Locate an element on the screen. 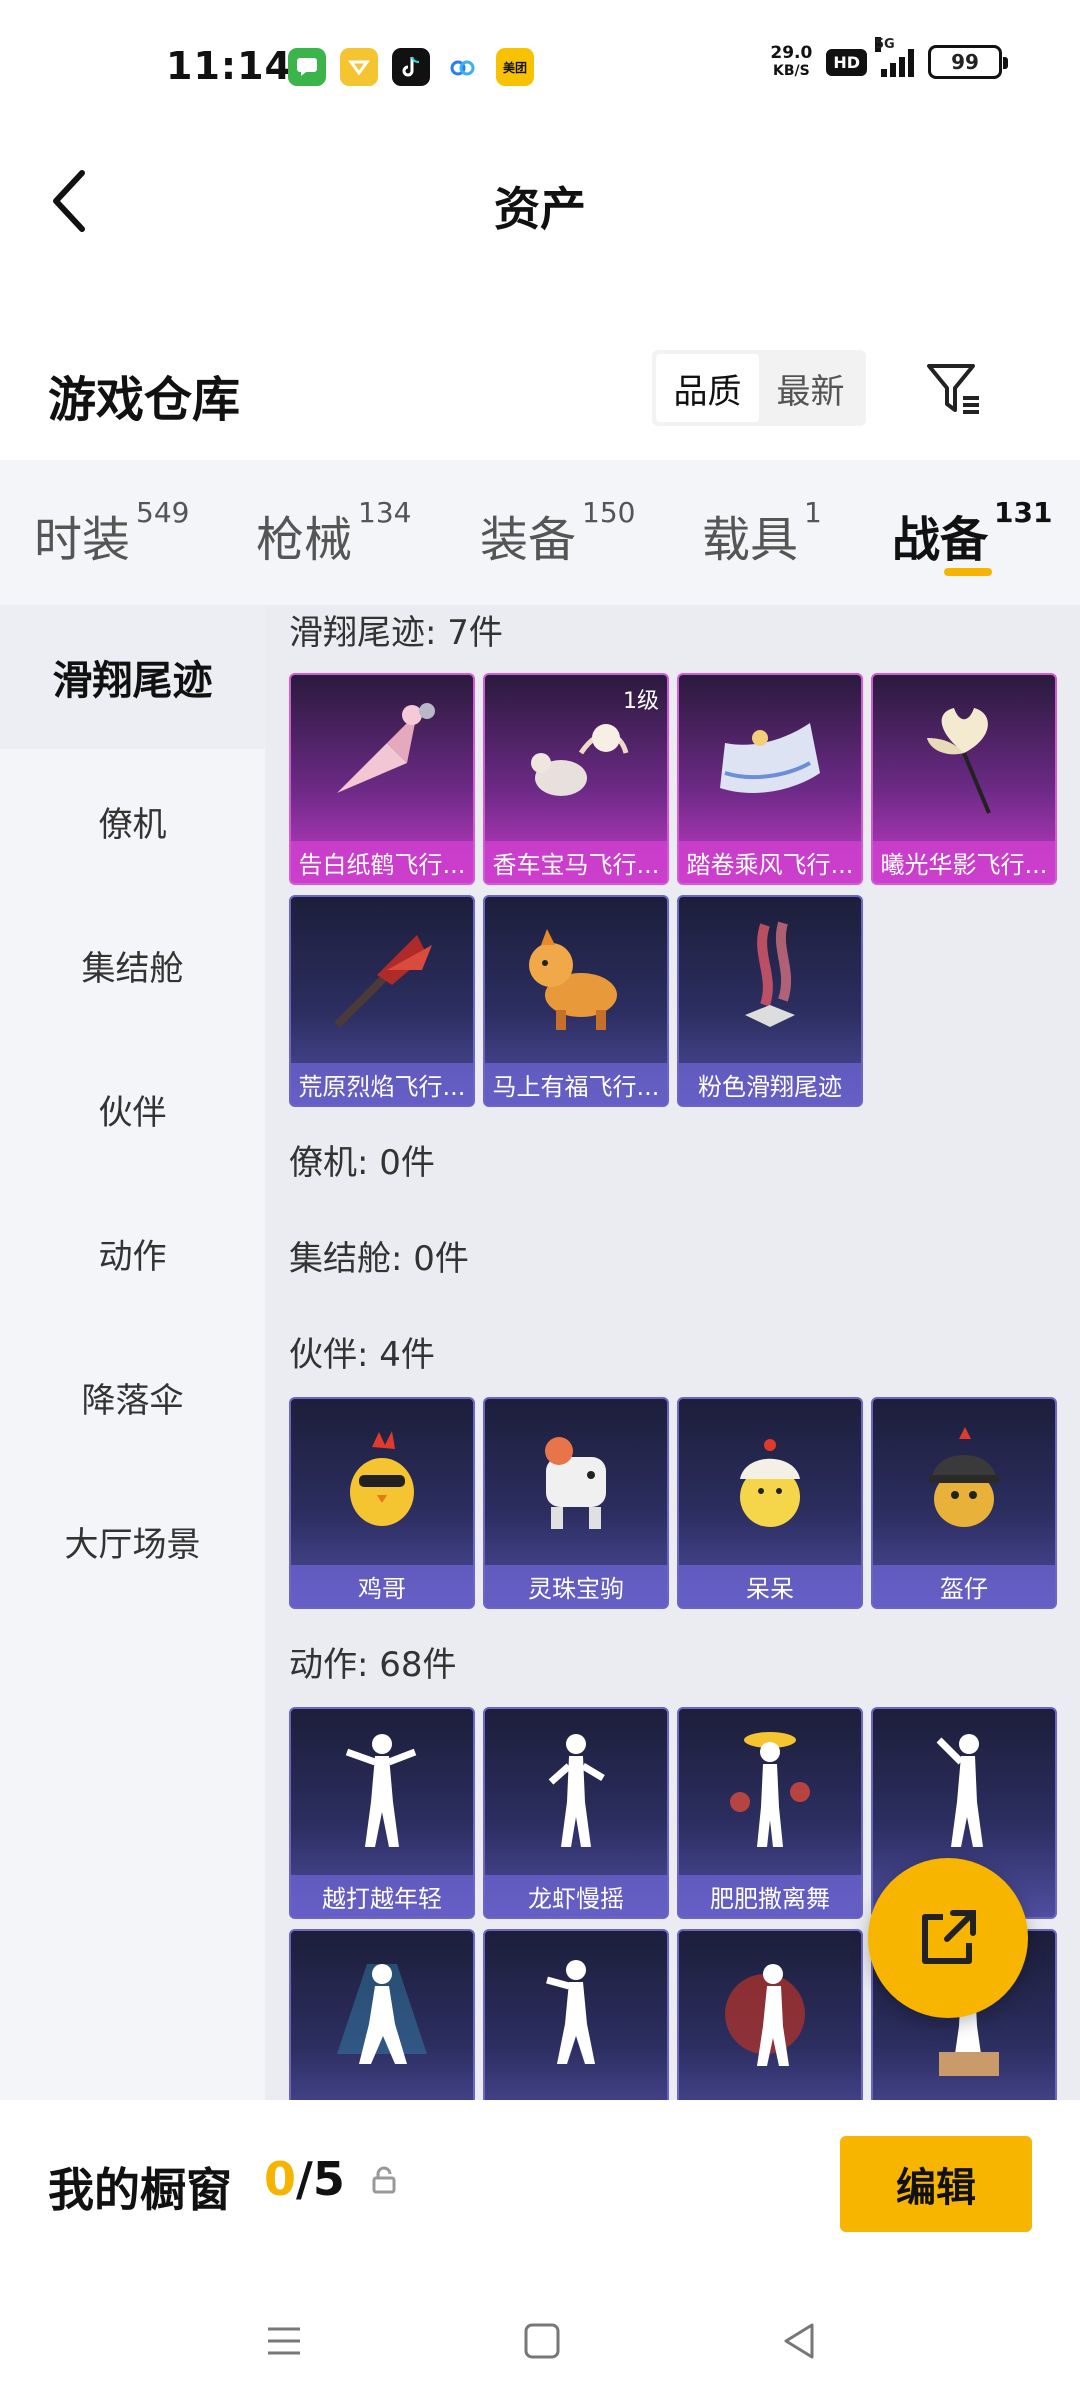 The width and height of the screenshot is (1080, 2400). system-nav-bar is located at coordinates (540, 2337).